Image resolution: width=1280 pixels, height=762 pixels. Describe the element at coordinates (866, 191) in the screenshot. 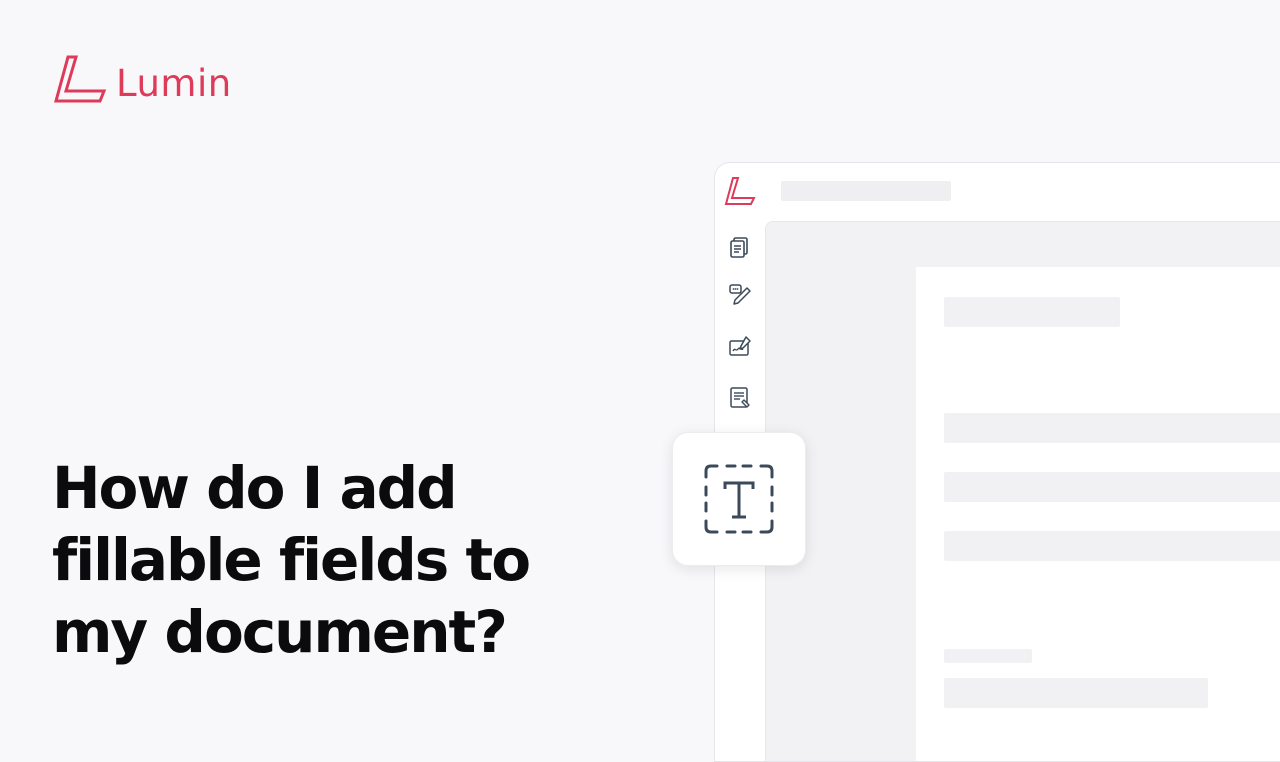

I see `header-title-placeholder` at that location.